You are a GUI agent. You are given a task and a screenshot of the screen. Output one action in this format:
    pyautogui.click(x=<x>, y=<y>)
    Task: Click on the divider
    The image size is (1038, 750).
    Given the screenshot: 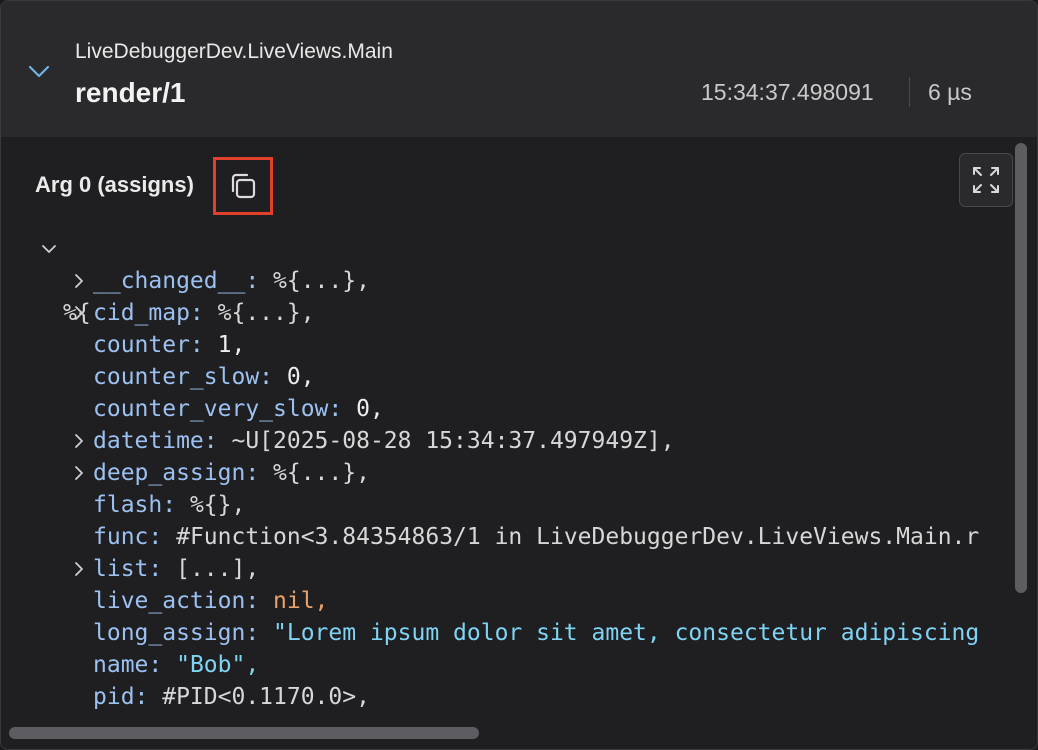 What is the action you would take?
    pyautogui.click(x=909, y=92)
    